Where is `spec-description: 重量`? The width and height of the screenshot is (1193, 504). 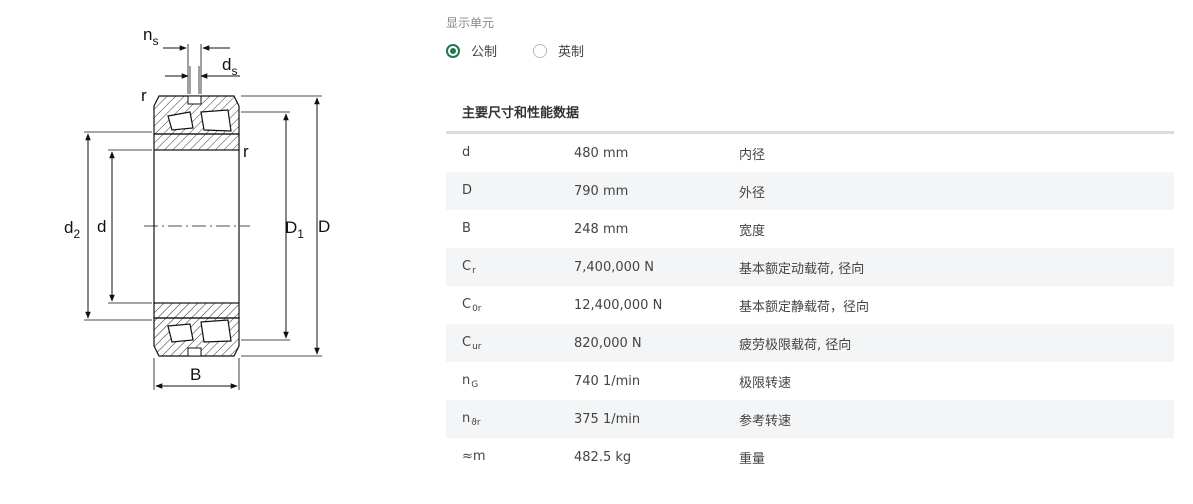 spec-description: 重量 is located at coordinates (752, 459).